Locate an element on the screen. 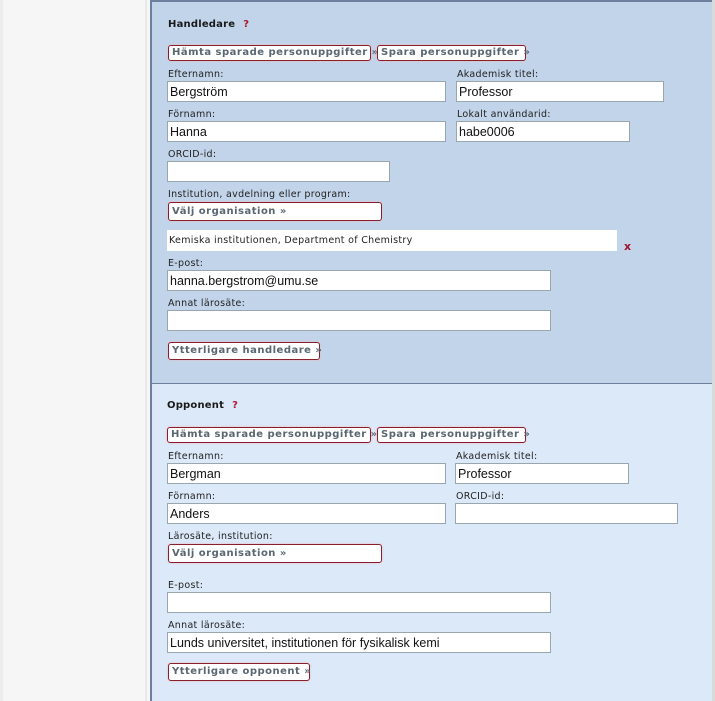 This screenshot has height=701, width=715. opponent-title: Opponent is located at coordinates (196, 405).